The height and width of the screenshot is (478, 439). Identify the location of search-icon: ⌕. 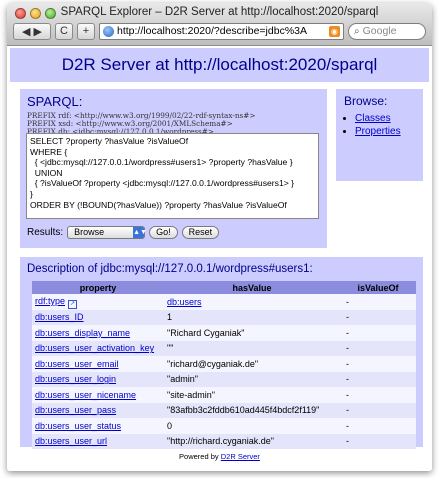
(357, 31).